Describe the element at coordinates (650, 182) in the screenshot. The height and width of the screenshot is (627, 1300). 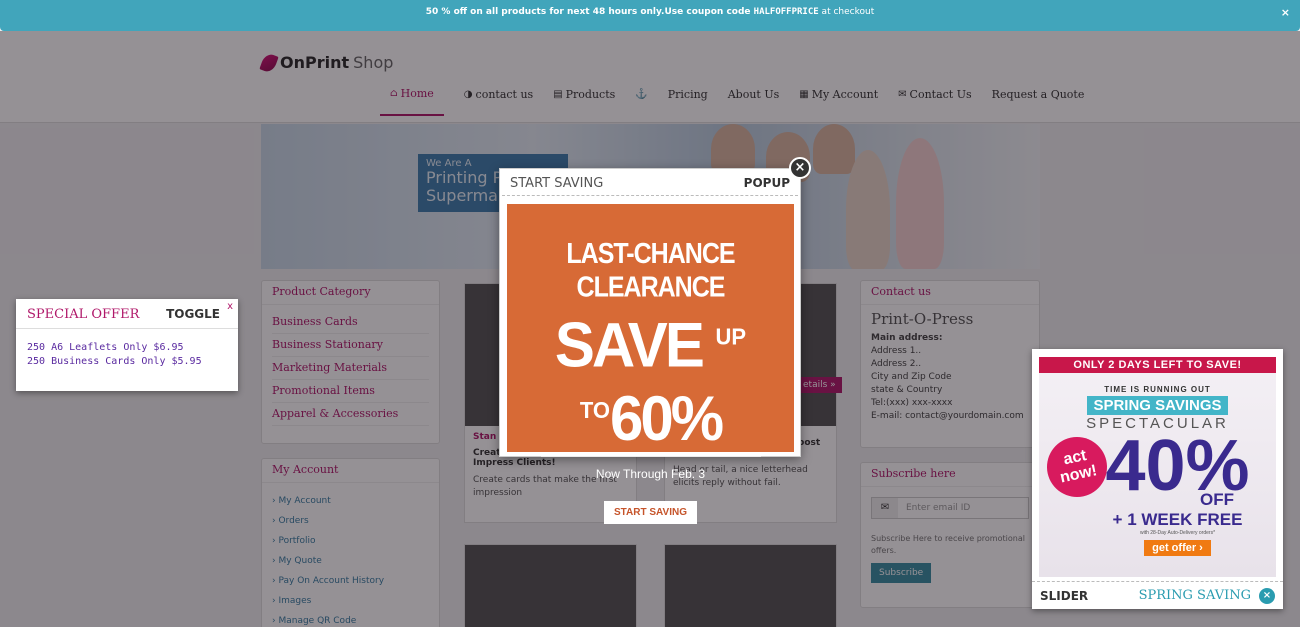
I see `popup-header: START SAVING POPUP` at that location.